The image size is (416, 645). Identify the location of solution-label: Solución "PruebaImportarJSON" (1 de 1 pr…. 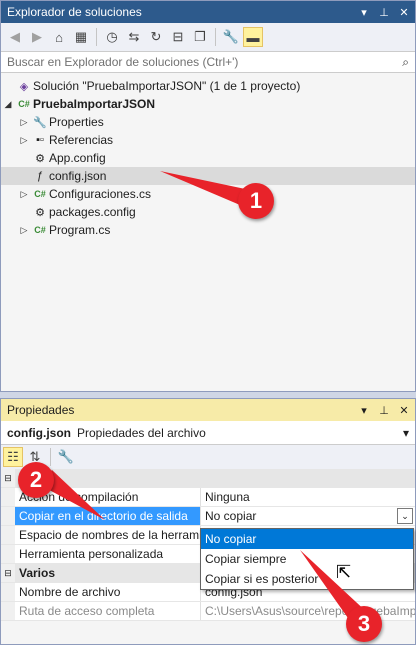
(167, 86).